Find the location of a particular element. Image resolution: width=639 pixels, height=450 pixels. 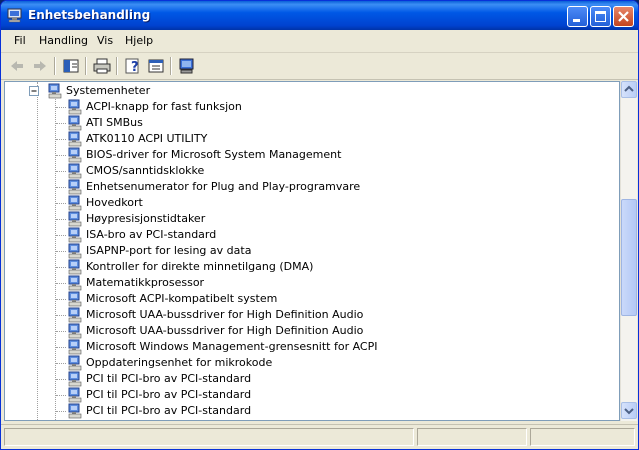

status-bar is located at coordinates (319, 436).